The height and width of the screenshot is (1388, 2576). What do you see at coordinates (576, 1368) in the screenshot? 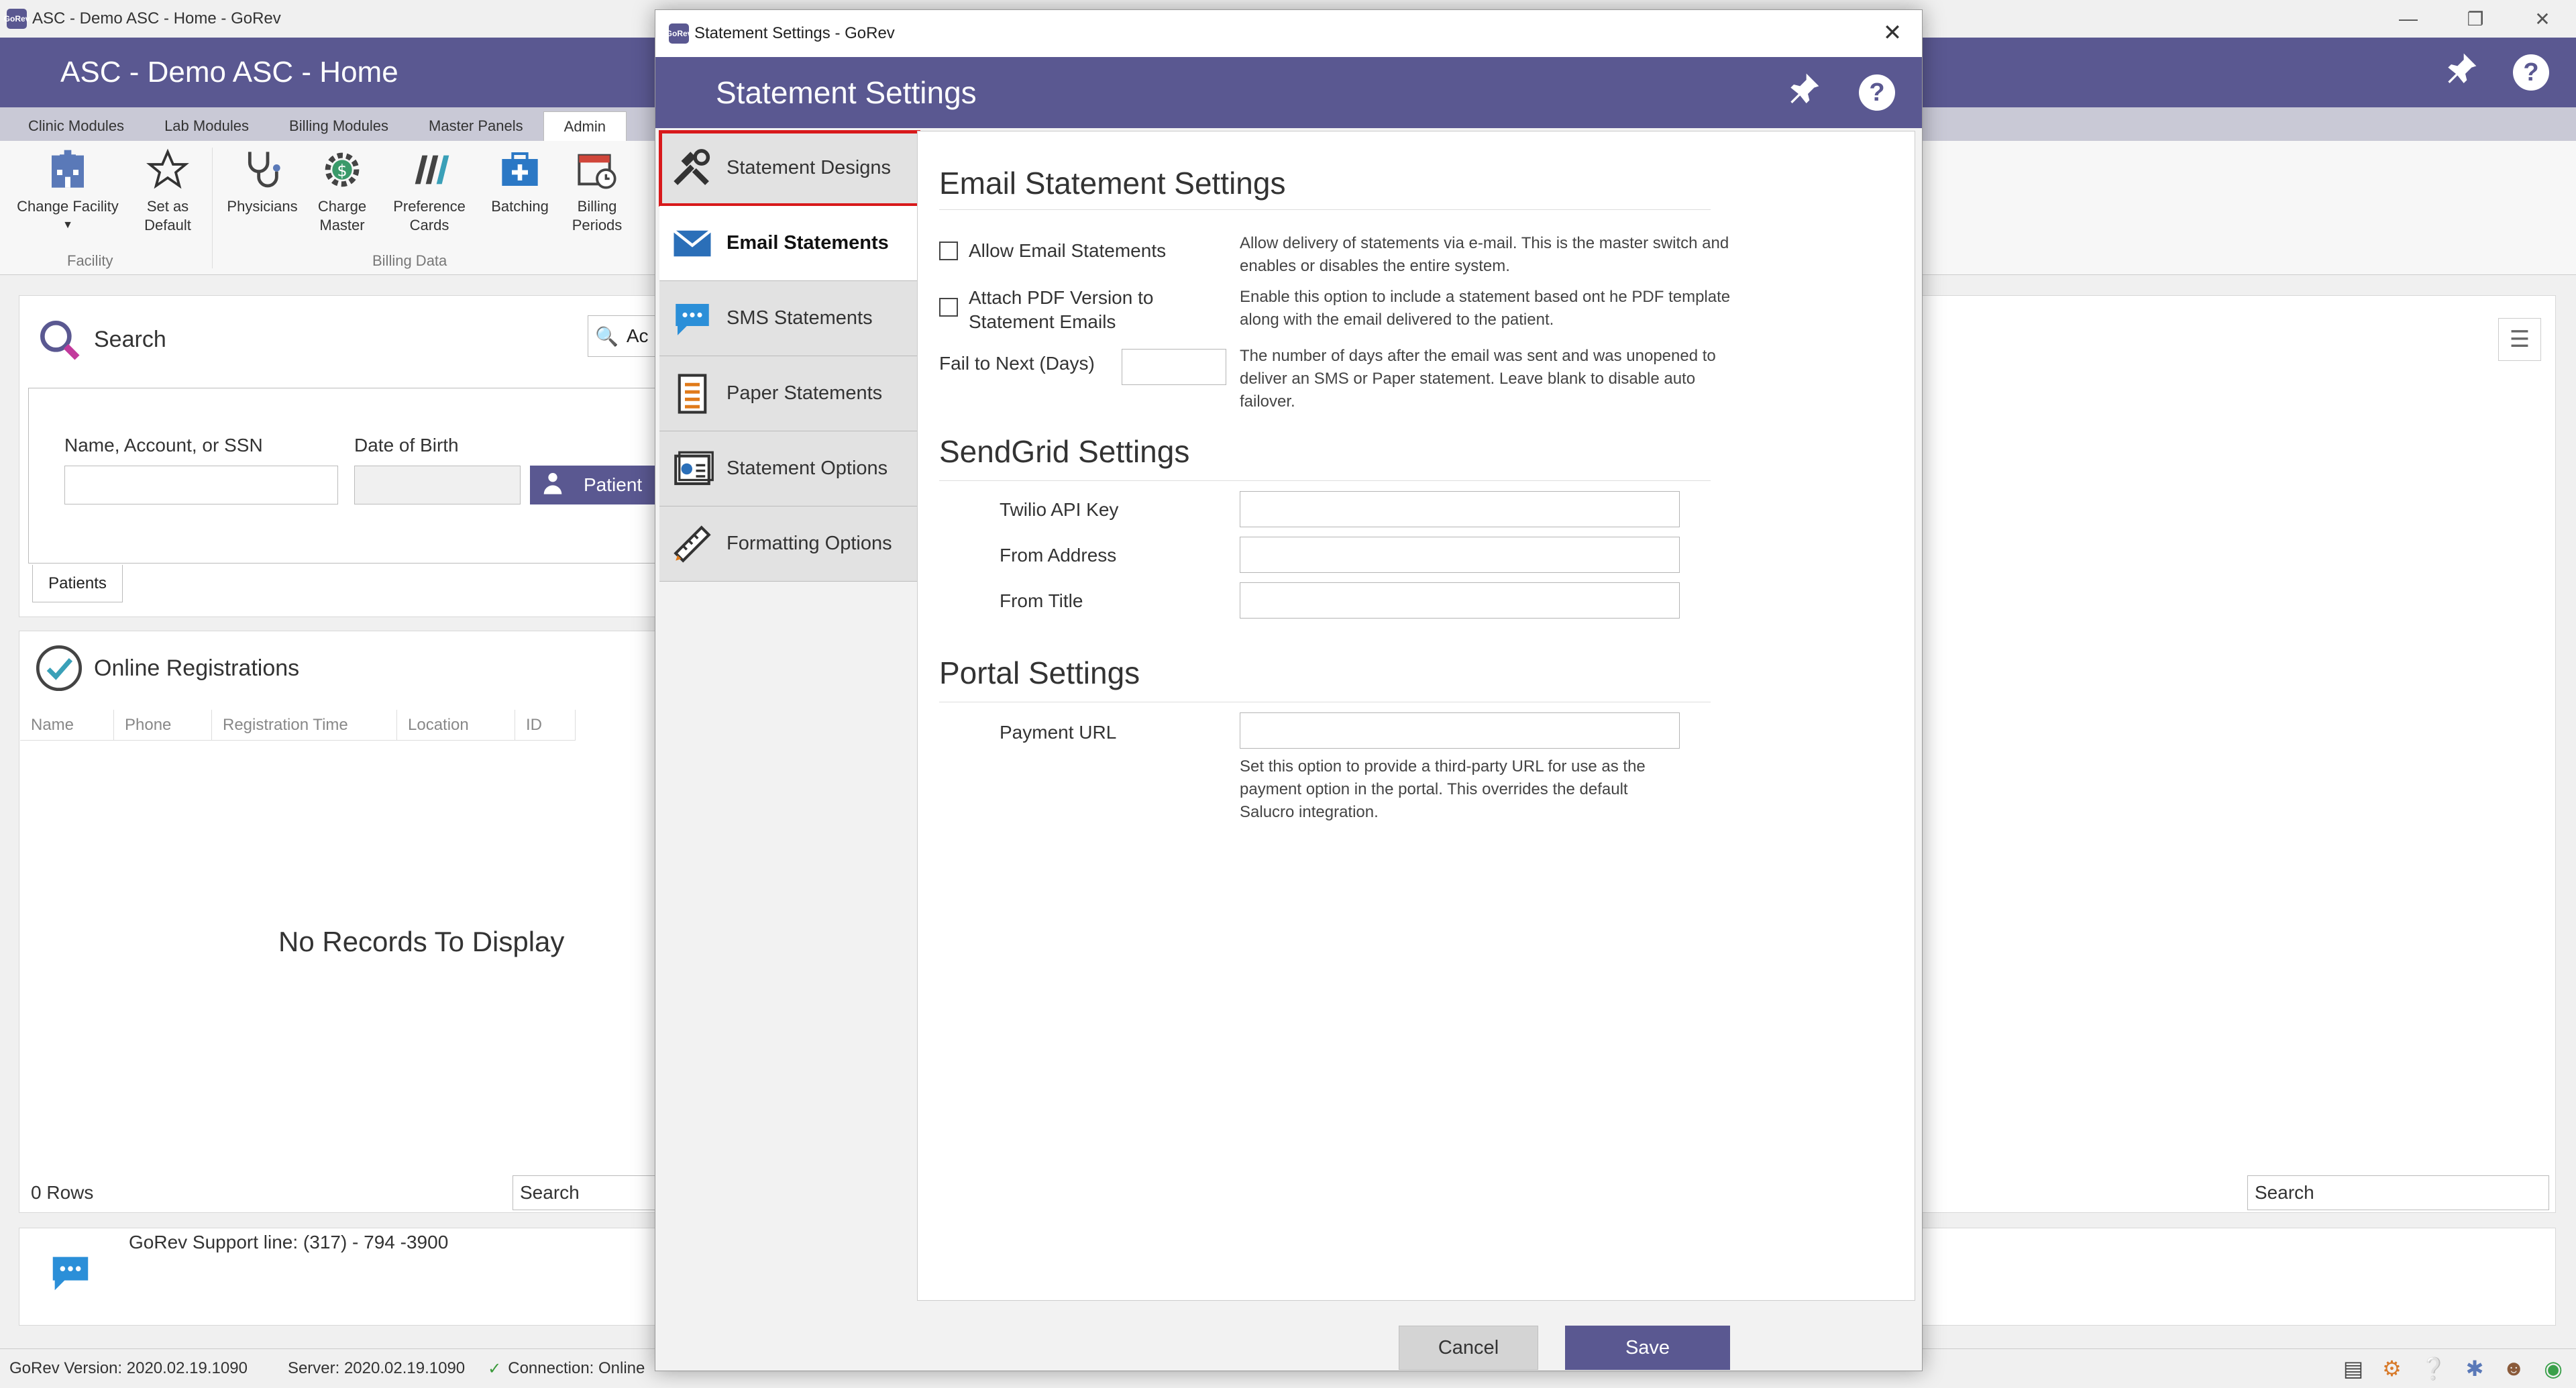
I see `connection-text: Connection: Online` at bounding box center [576, 1368].